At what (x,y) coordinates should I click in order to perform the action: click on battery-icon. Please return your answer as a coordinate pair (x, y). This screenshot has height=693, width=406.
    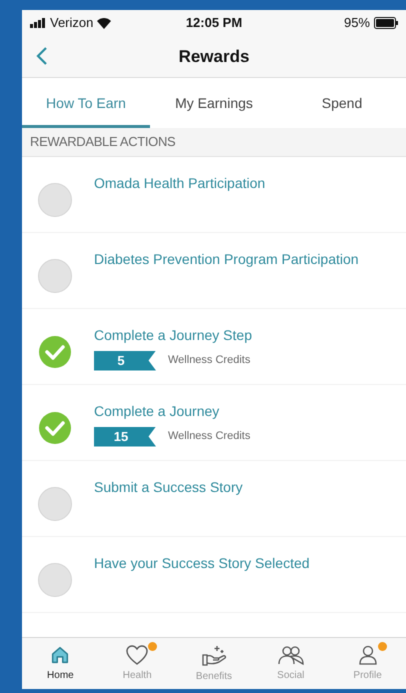
    Looking at the image, I should click on (386, 23).